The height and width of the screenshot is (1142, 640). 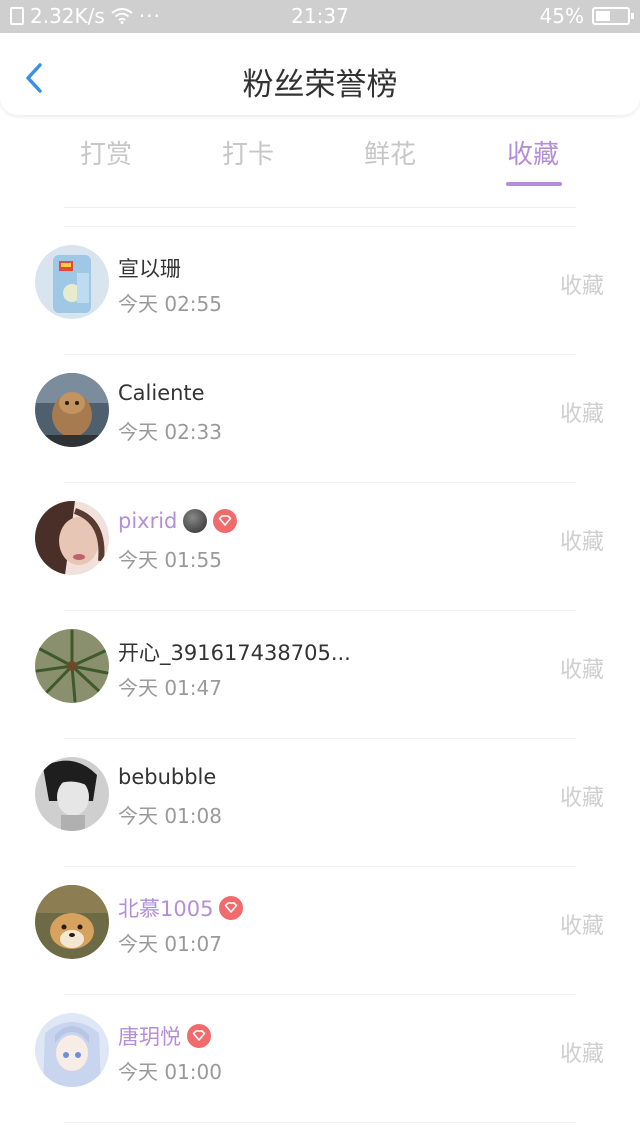 What do you see at coordinates (320, 160) in the screenshot?
I see `tab-bar: 打赏 打卡 鲜花 收藏` at bounding box center [320, 160].